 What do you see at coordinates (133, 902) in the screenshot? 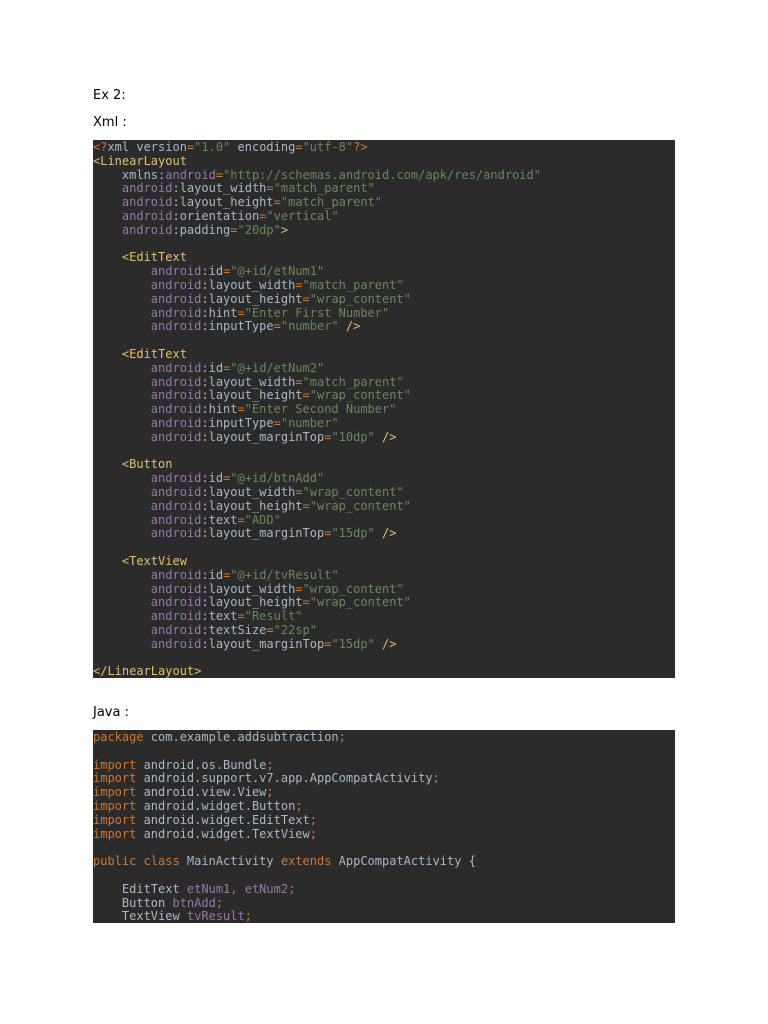
I see `code-token: Button` at bounding box center [133, 902].